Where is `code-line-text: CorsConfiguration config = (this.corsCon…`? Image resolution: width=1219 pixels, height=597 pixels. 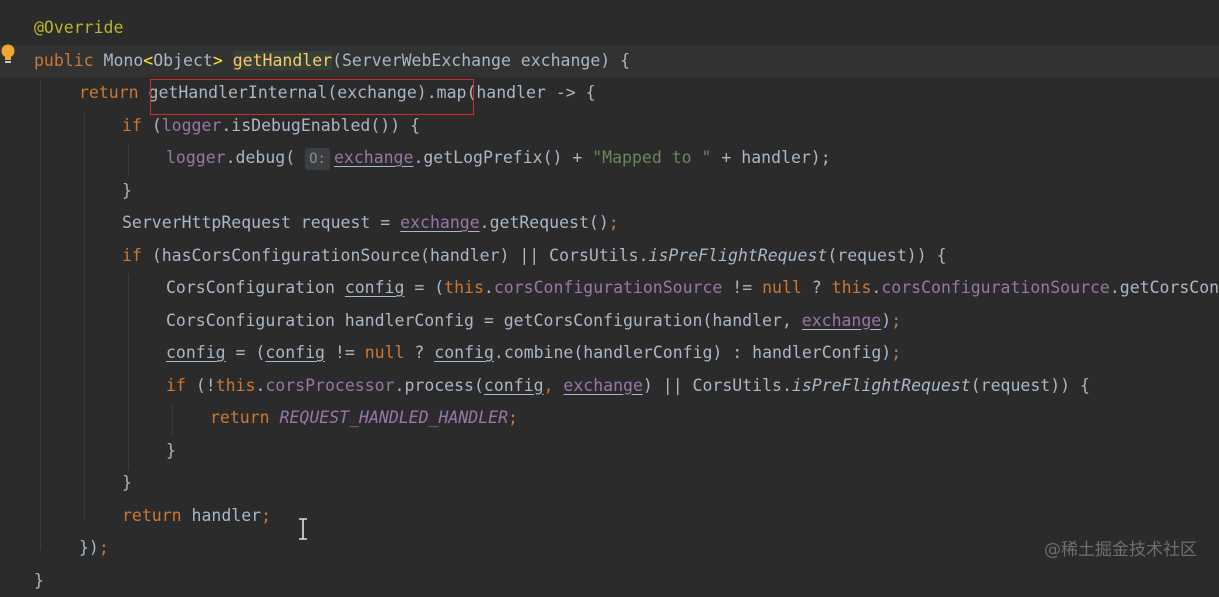
code-line-text: CorsConfiguration config = (this.corsCon… is located at coordinates (692, 288).